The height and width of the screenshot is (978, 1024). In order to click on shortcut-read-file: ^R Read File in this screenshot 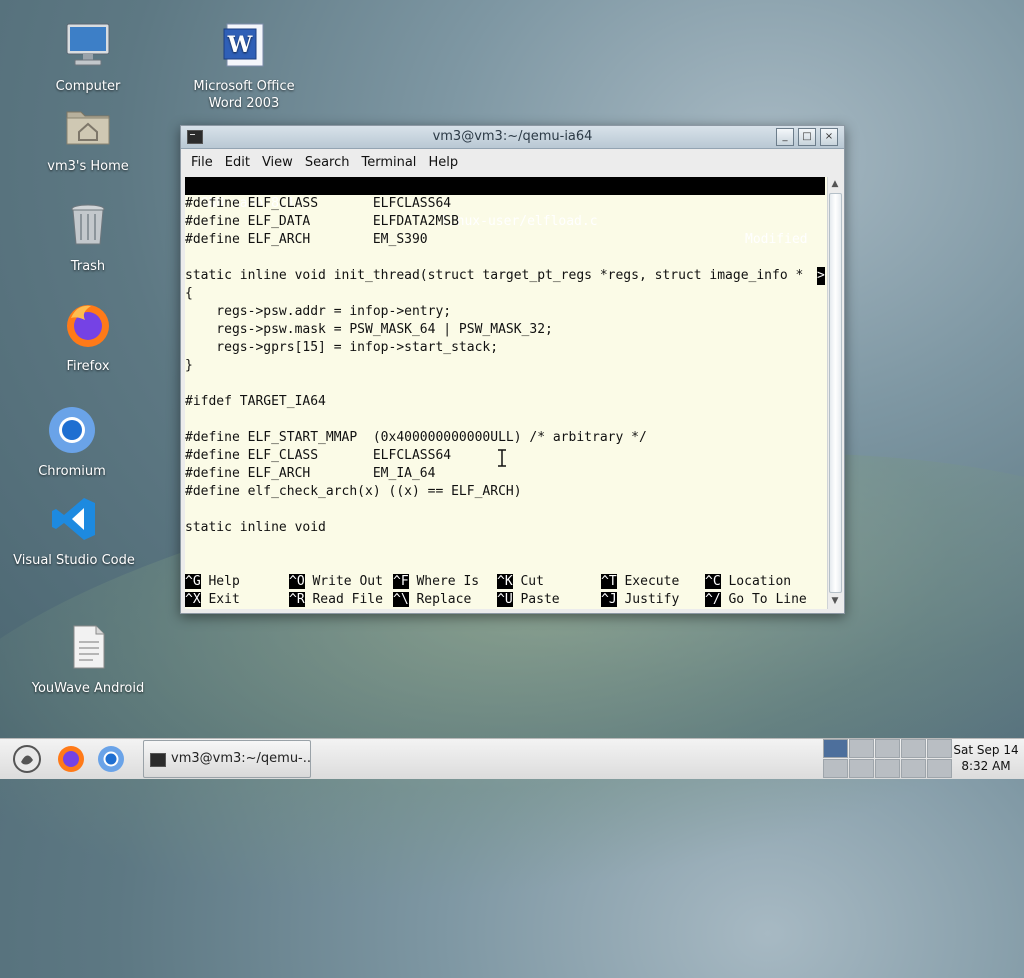, I will do `click(336, 600)`.